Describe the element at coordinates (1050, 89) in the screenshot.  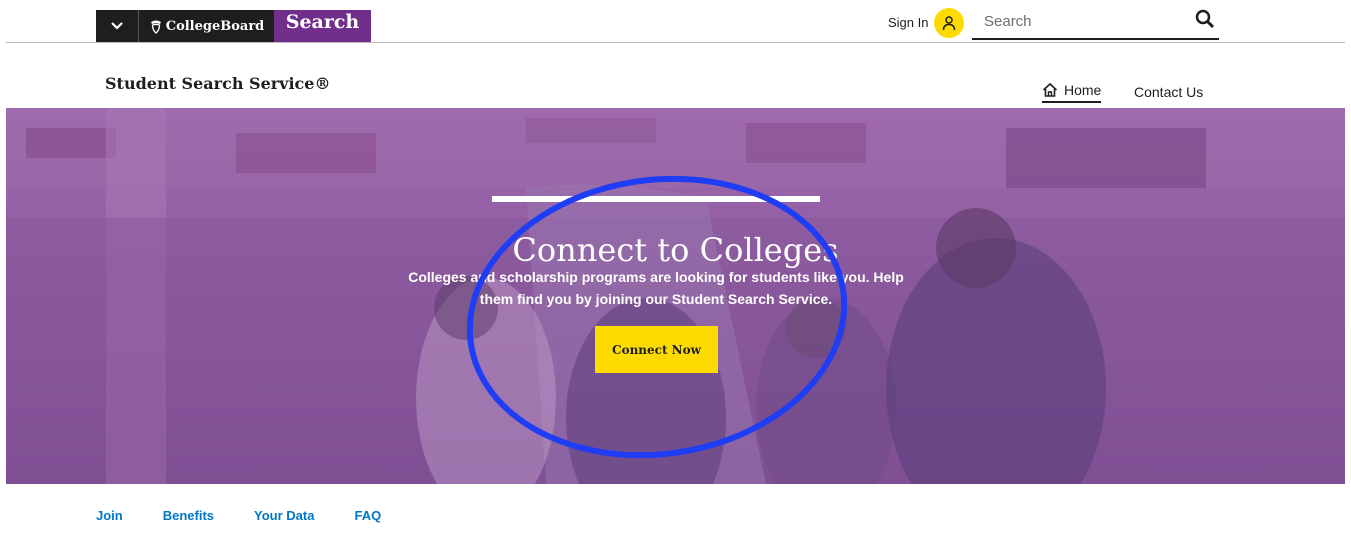
I see `home-icon` at that location.